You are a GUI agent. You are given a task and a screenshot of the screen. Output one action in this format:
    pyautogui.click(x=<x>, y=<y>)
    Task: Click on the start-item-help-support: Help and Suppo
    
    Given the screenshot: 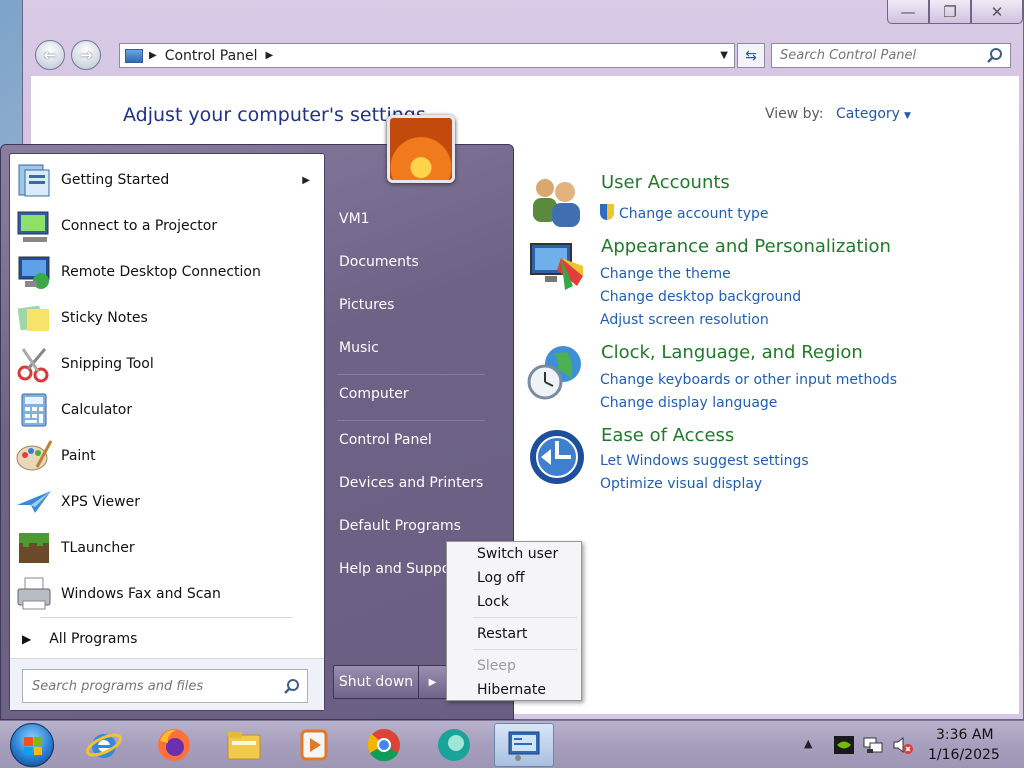 What is the action you would take?
    pyautogui.click(x=394, y=569)
    